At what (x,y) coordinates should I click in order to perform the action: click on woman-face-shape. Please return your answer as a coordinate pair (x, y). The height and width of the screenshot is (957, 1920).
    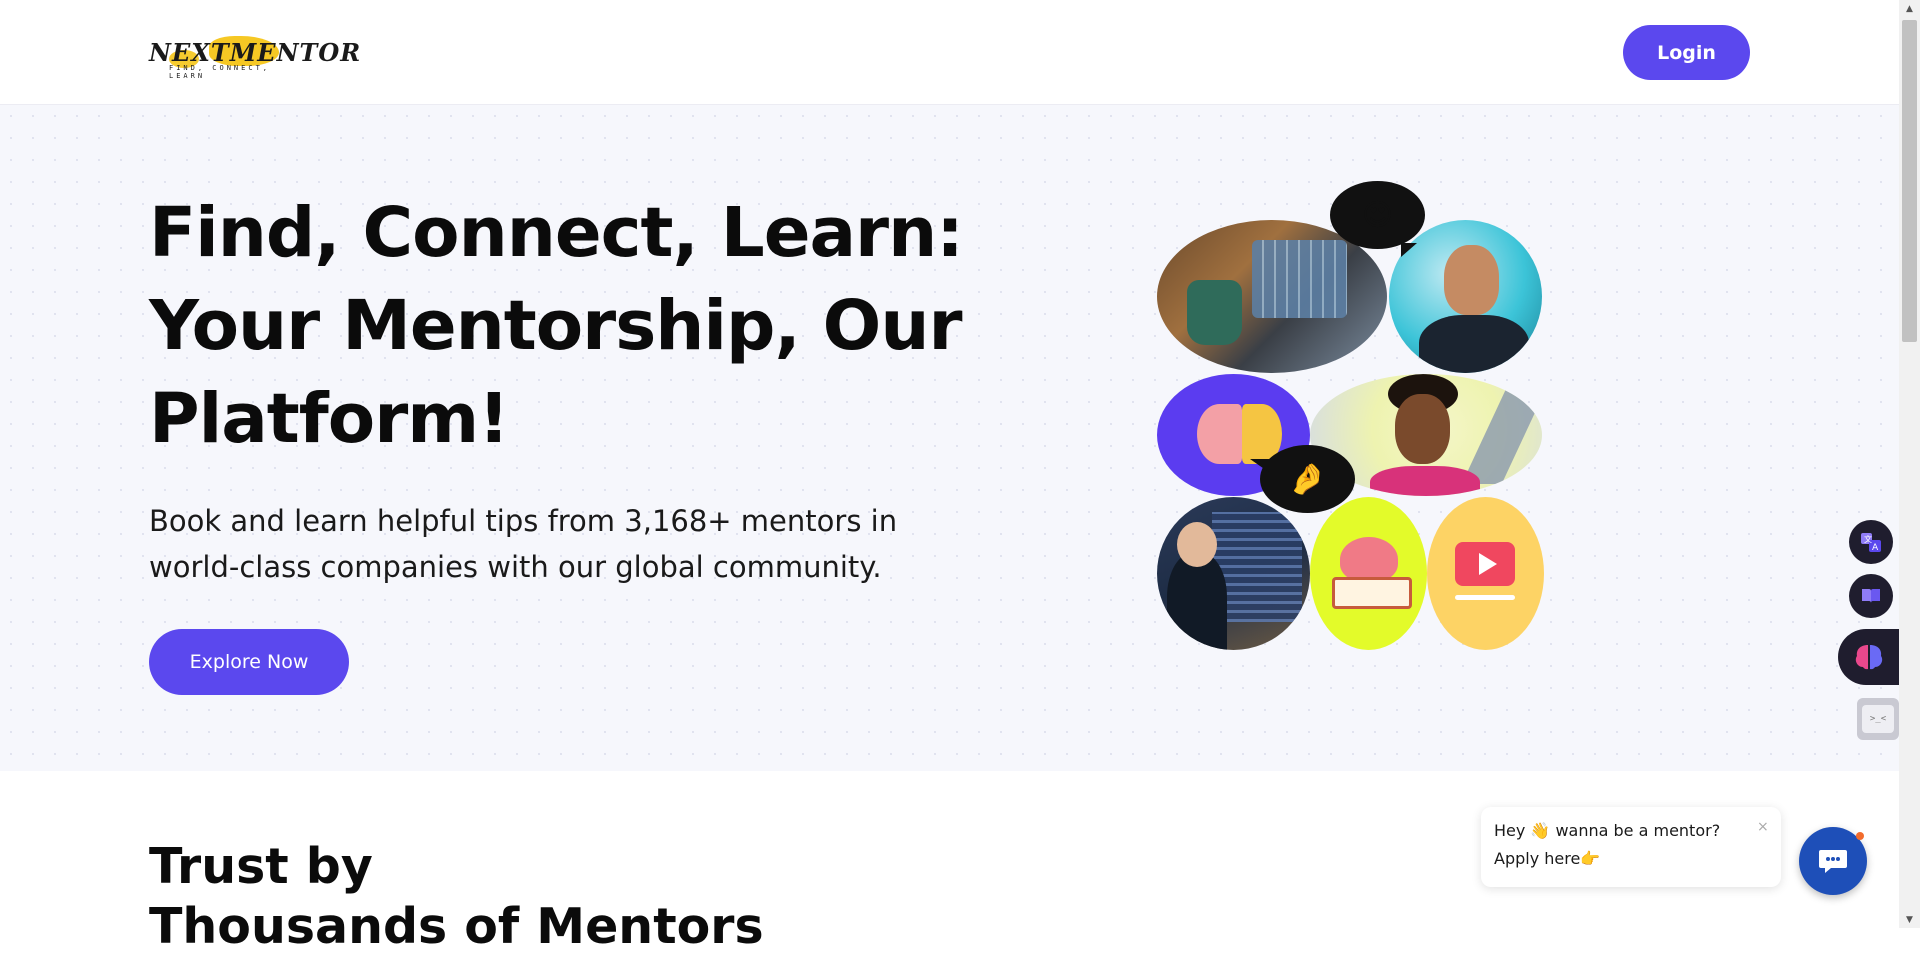
    Looking at the image, I should click on (1422, 429).